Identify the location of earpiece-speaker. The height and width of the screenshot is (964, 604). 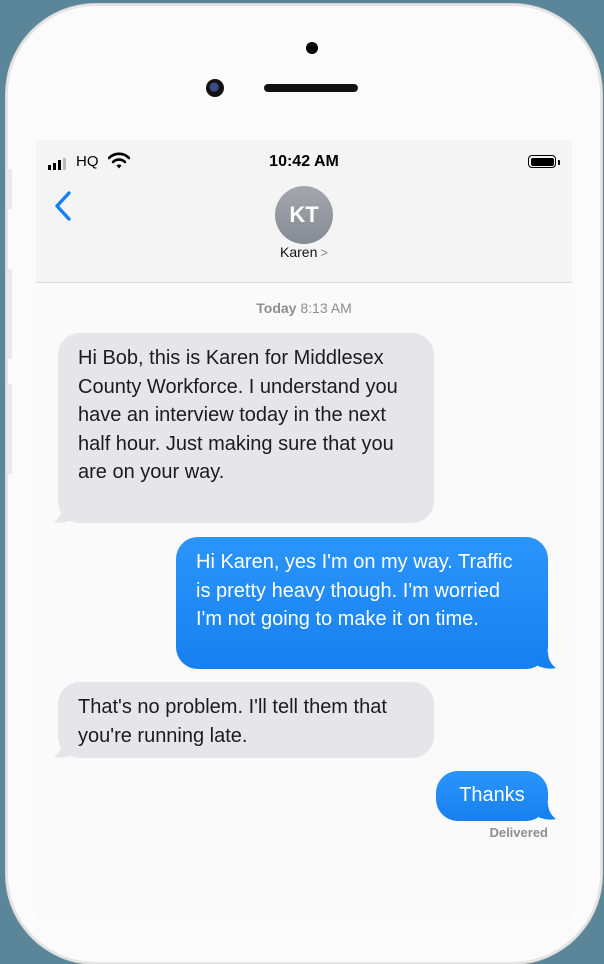
(311, 88).